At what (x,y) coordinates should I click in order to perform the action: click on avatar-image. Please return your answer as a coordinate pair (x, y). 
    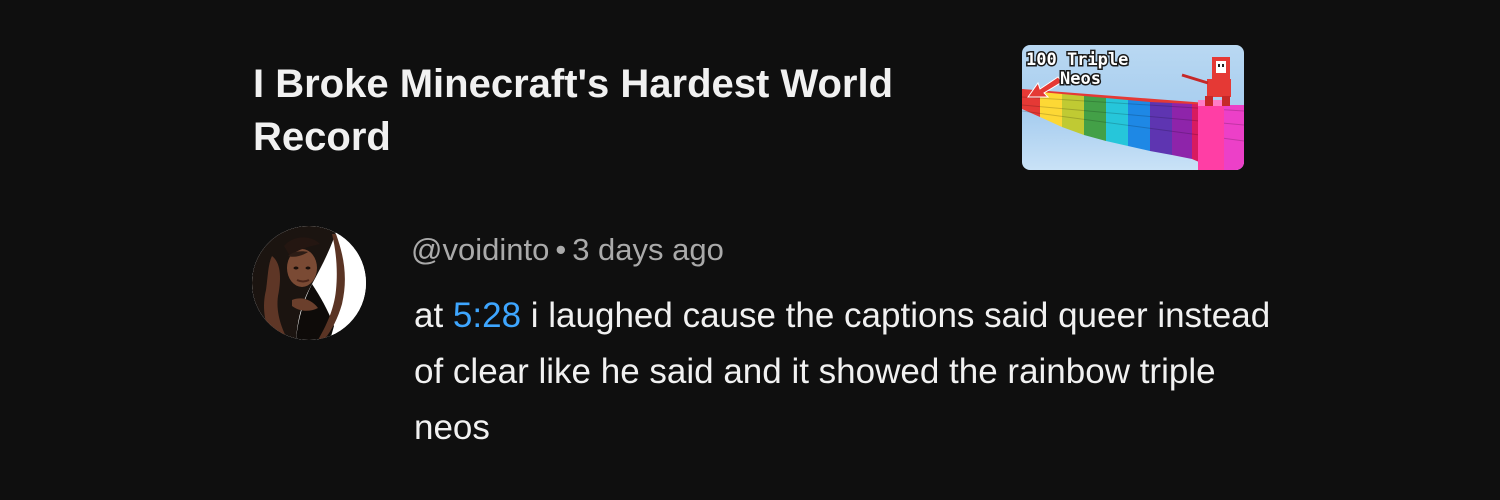
    Looking at the image, I should click on (309, 283).